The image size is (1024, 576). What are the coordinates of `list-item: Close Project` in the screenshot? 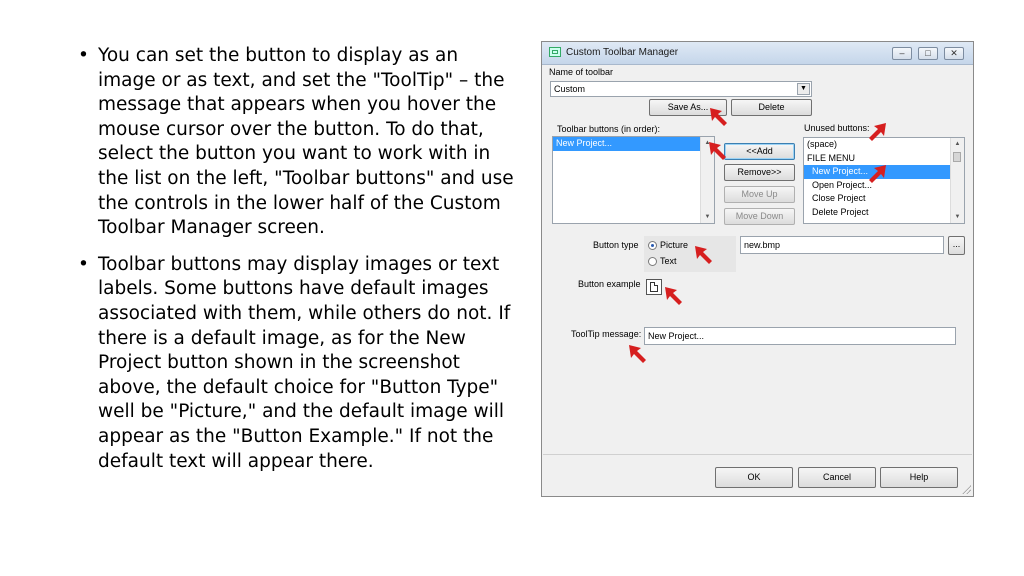 It's located at (877, 199).